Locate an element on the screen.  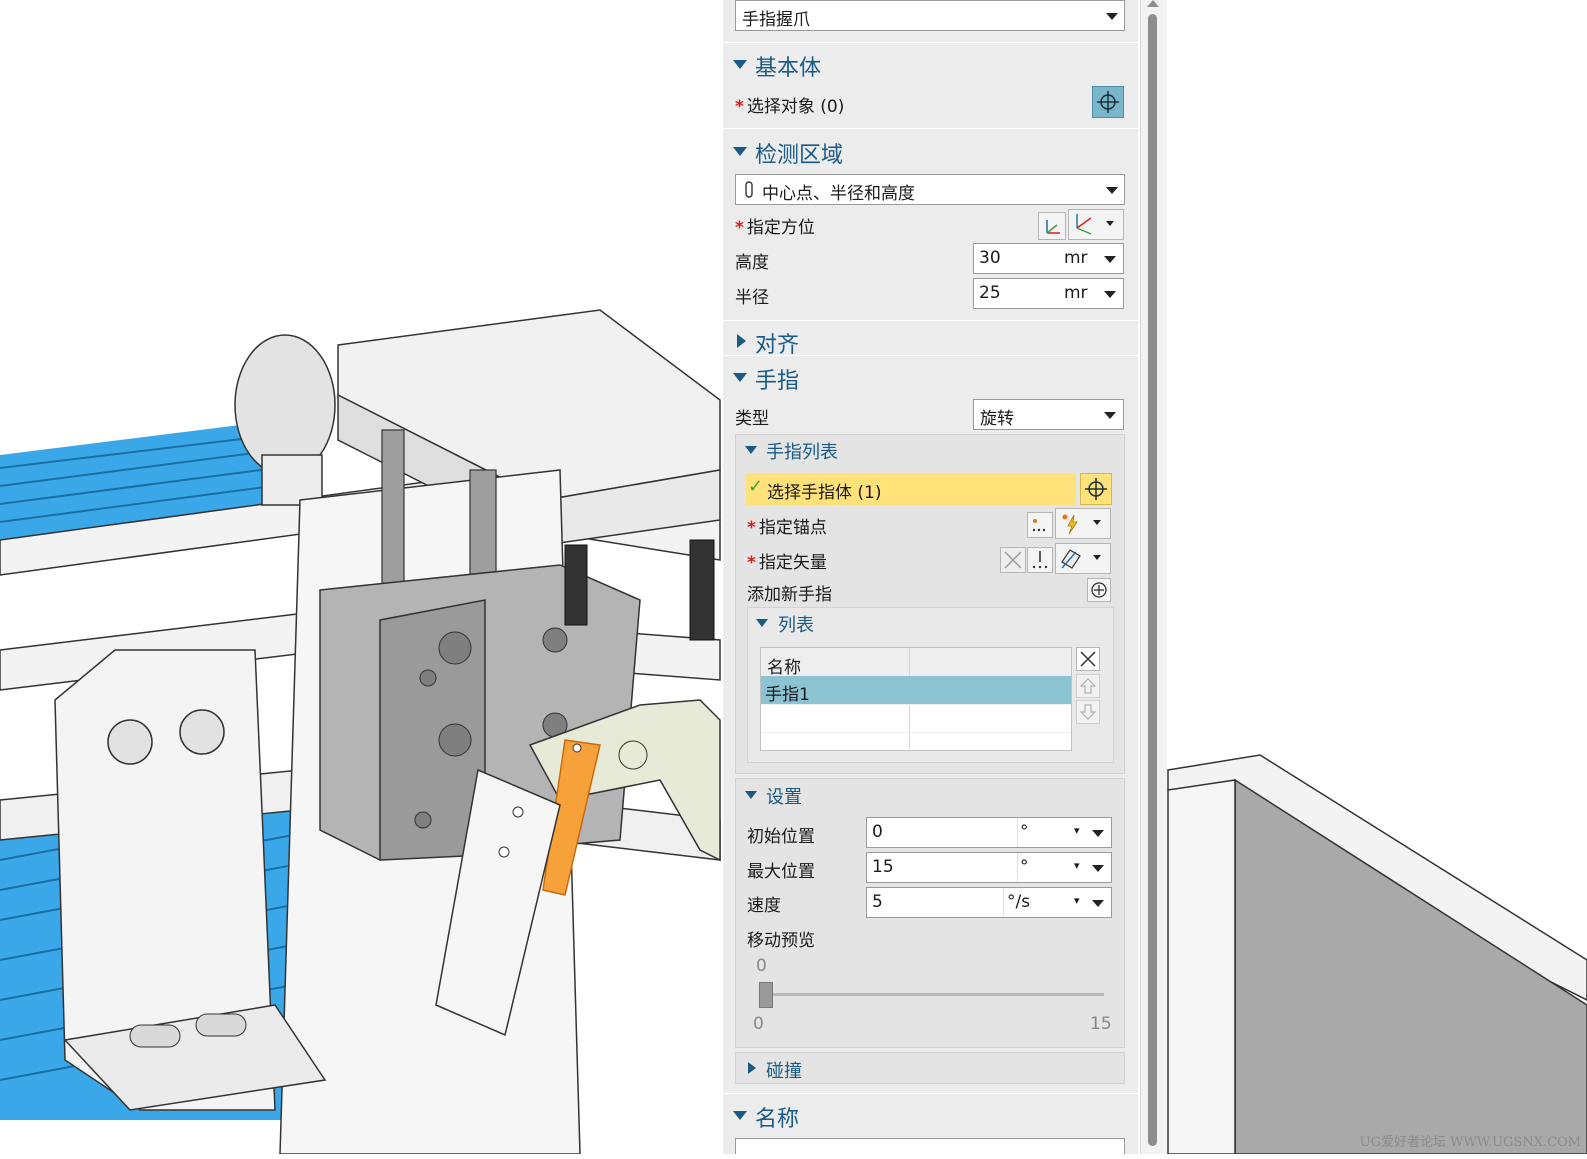
csys-icon is located at coordinates (1053, 227).